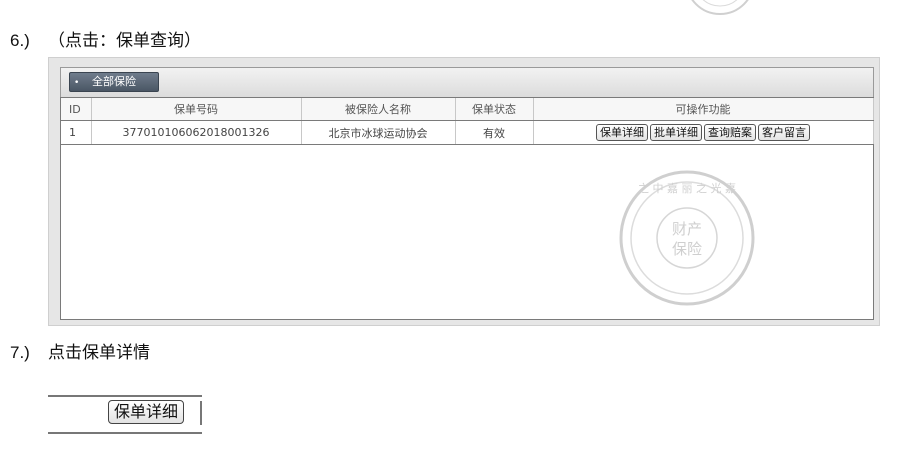  What do you see at coordinates (687, 188) in the screenshot?
I see `stamp-ring-text: 之 中 嘉 丽 之 光 嘉` at bounding box center [687, 188].